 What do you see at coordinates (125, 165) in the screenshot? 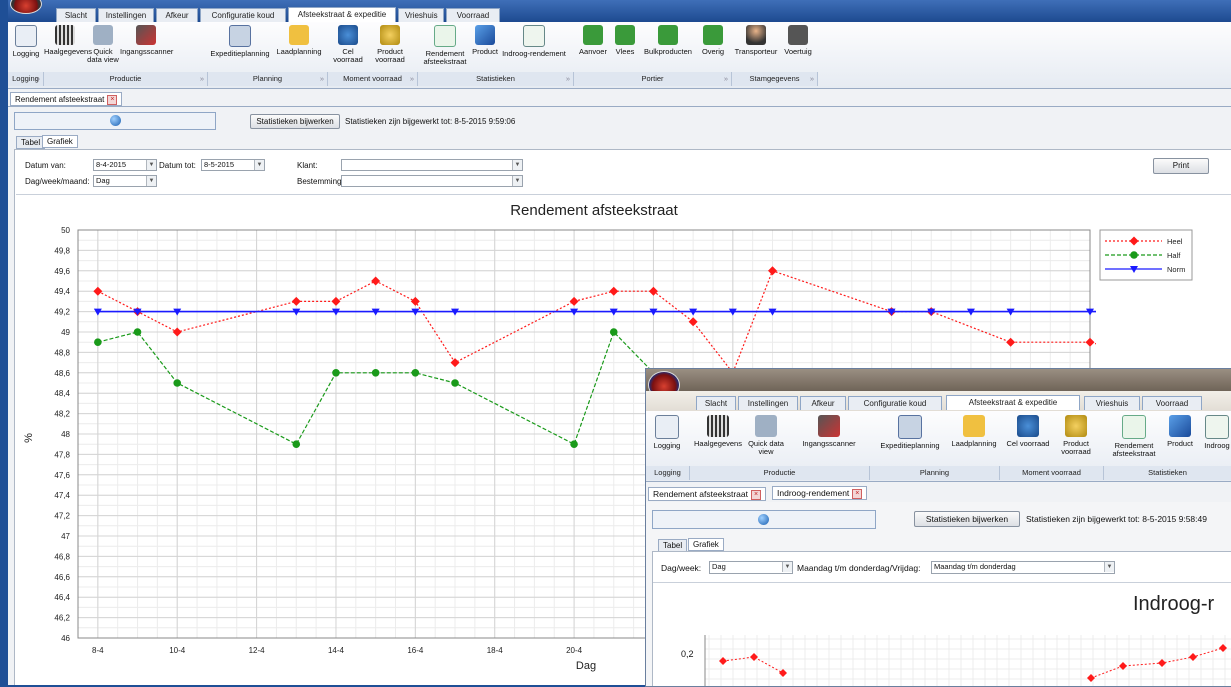
I see `datum-van-field: 8-4-2015 ▼` at bounding box center [125, 165].